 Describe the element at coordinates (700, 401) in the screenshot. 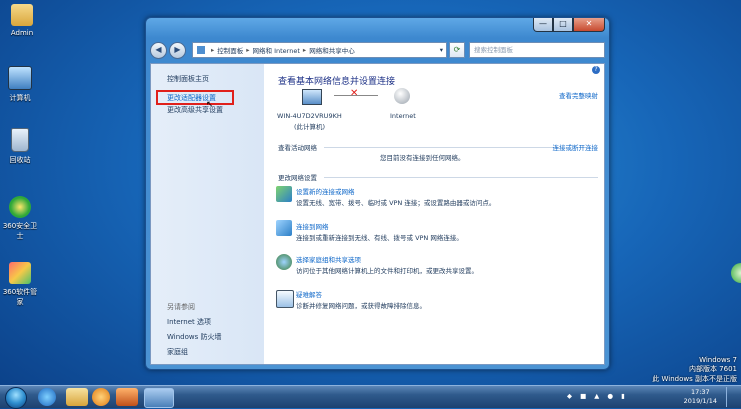

I see `clock-date: 2019/1/14` at that location.